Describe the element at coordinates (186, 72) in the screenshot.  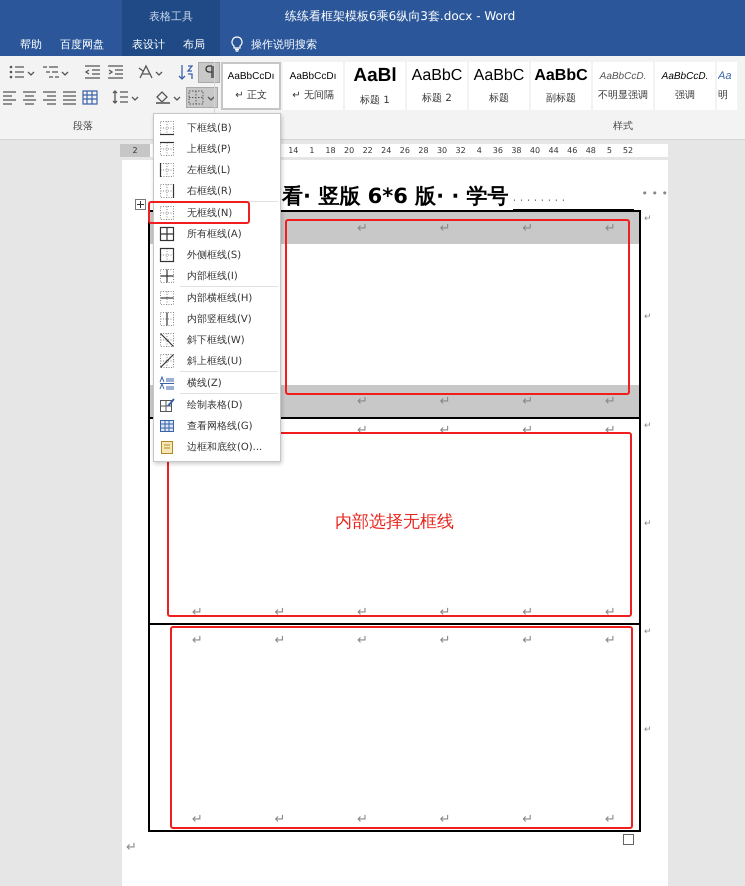
I see `sort-icon` at that location.